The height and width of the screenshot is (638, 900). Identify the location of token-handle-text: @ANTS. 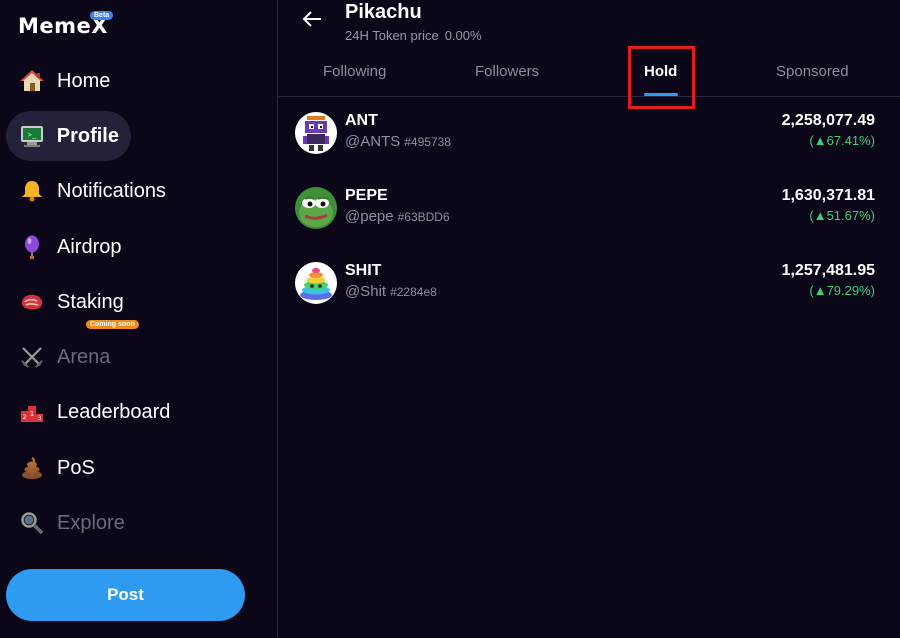
(373, 141).